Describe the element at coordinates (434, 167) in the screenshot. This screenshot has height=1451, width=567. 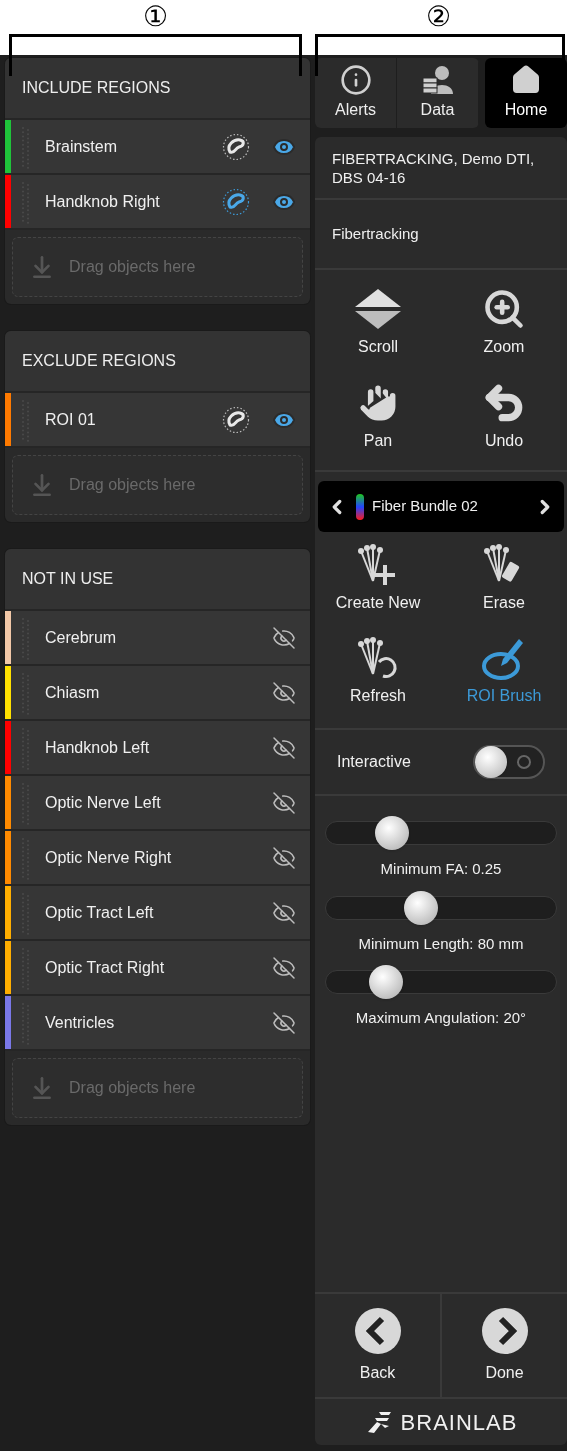
I see `workflow-title: FIBERTRACKING, Demo DTI, DBS 04-16` at that location.